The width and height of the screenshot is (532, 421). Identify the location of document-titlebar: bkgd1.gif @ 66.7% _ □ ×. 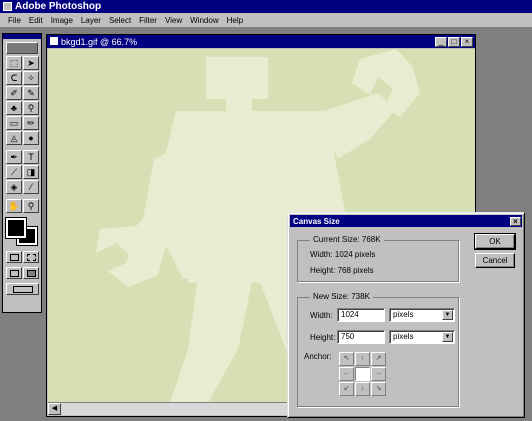
(261, 41).